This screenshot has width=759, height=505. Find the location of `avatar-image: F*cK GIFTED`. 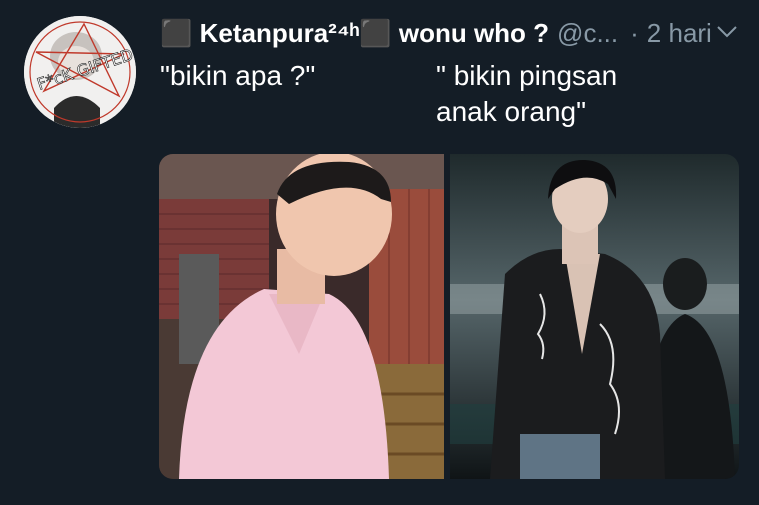

avatar-image: F*cK GIFTED is located at coordinates (80, 72).